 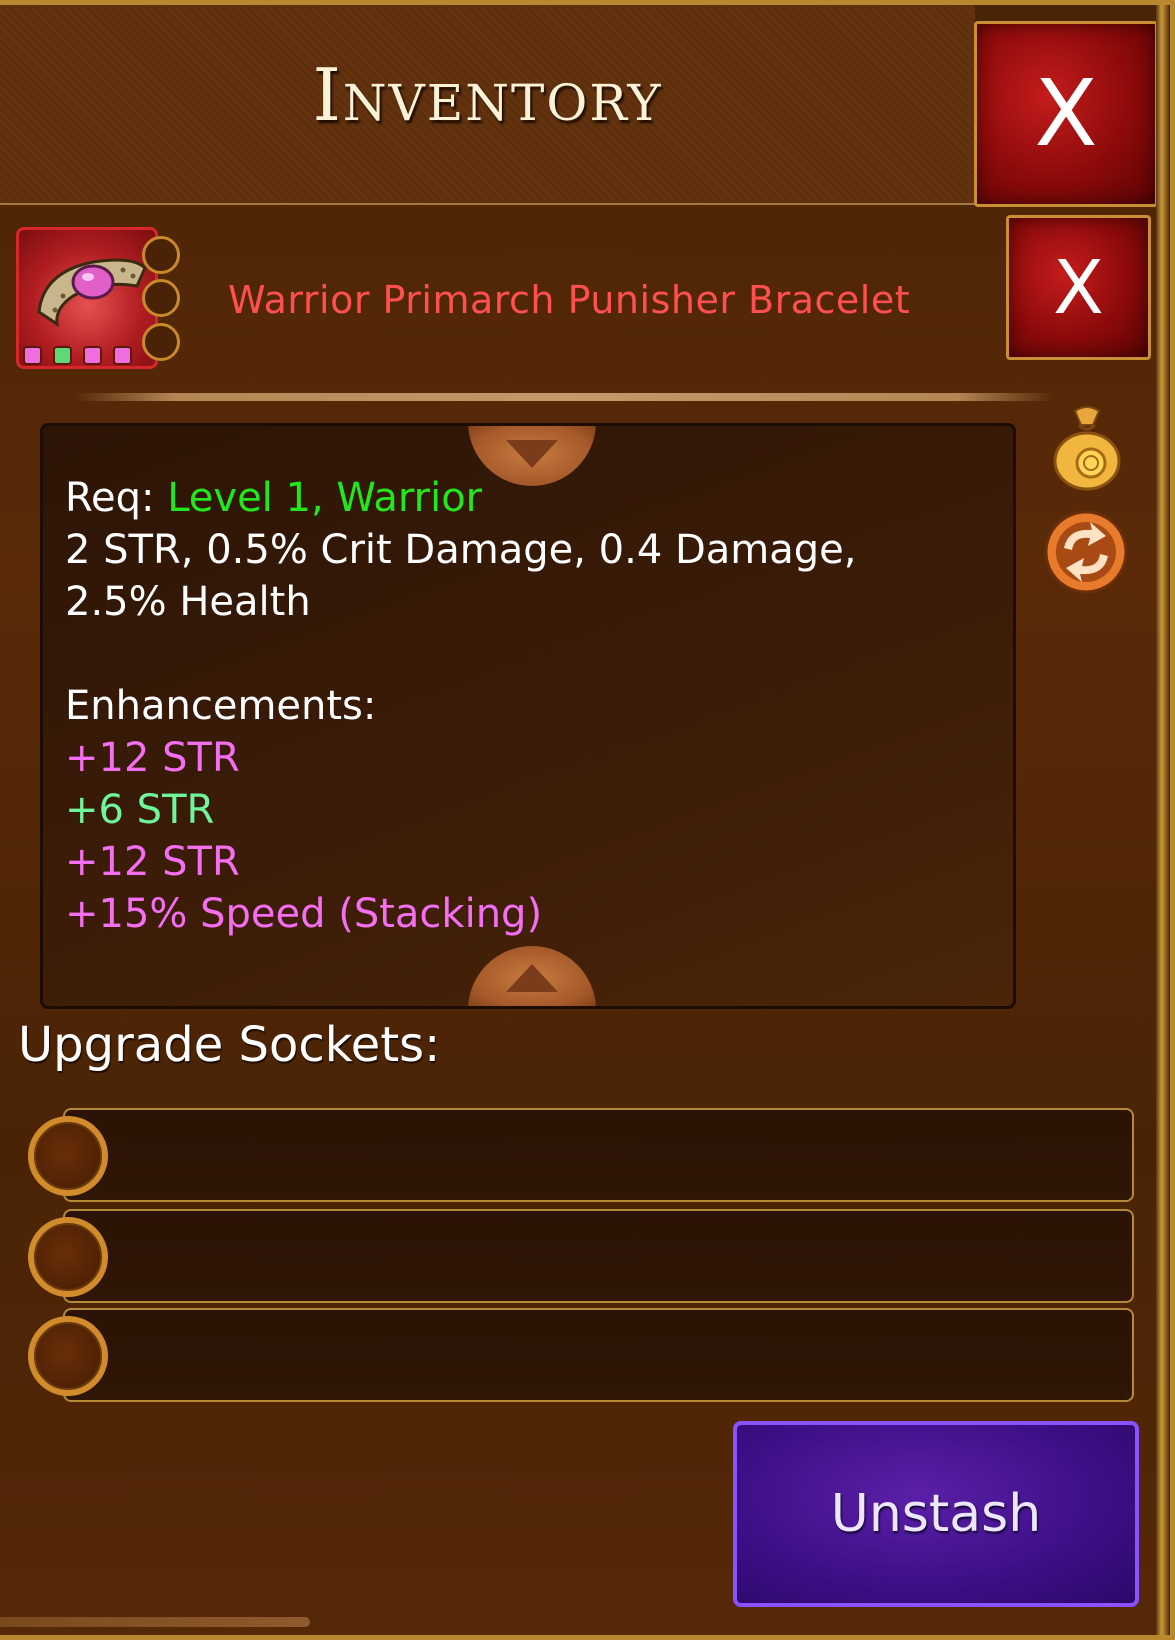 I want to click on close-window-button: X, so click(x=1066, y=114).